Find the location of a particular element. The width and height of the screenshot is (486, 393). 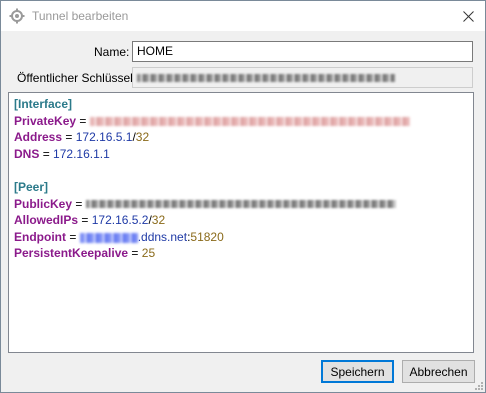

close-button is located at coordinates (468, 16).